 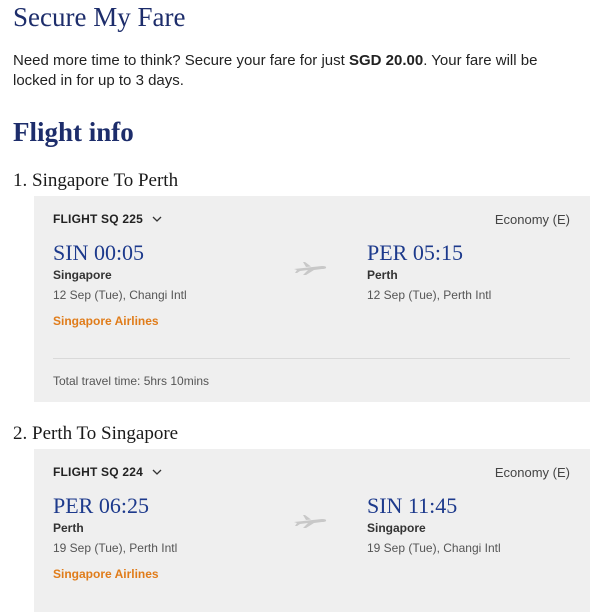 I want to click on arrival-info: PER 05:15 Perth 12 Sep (Tue), Perth Intl, so click(x=429, y=271).